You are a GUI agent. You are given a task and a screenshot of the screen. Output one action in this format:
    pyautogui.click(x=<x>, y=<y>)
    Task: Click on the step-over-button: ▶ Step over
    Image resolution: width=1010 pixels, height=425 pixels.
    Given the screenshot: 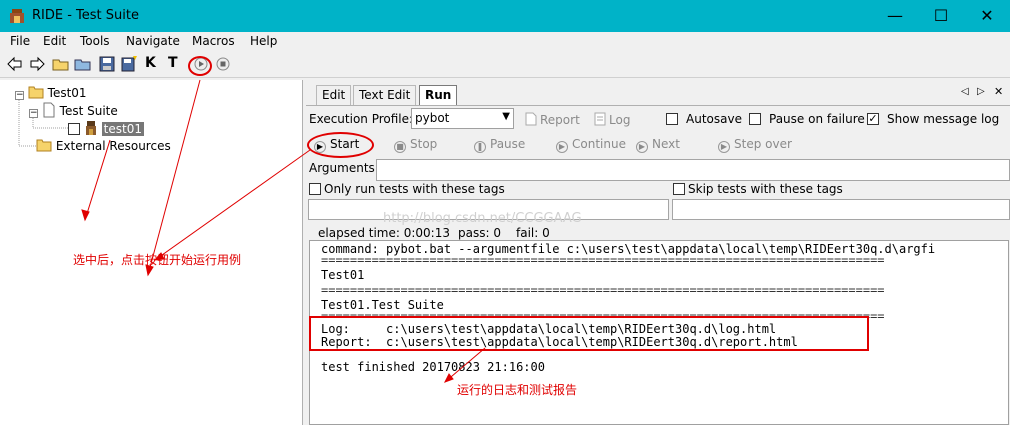 What is the action you would take?
    pyautogui.click(x=755, y=146)
    